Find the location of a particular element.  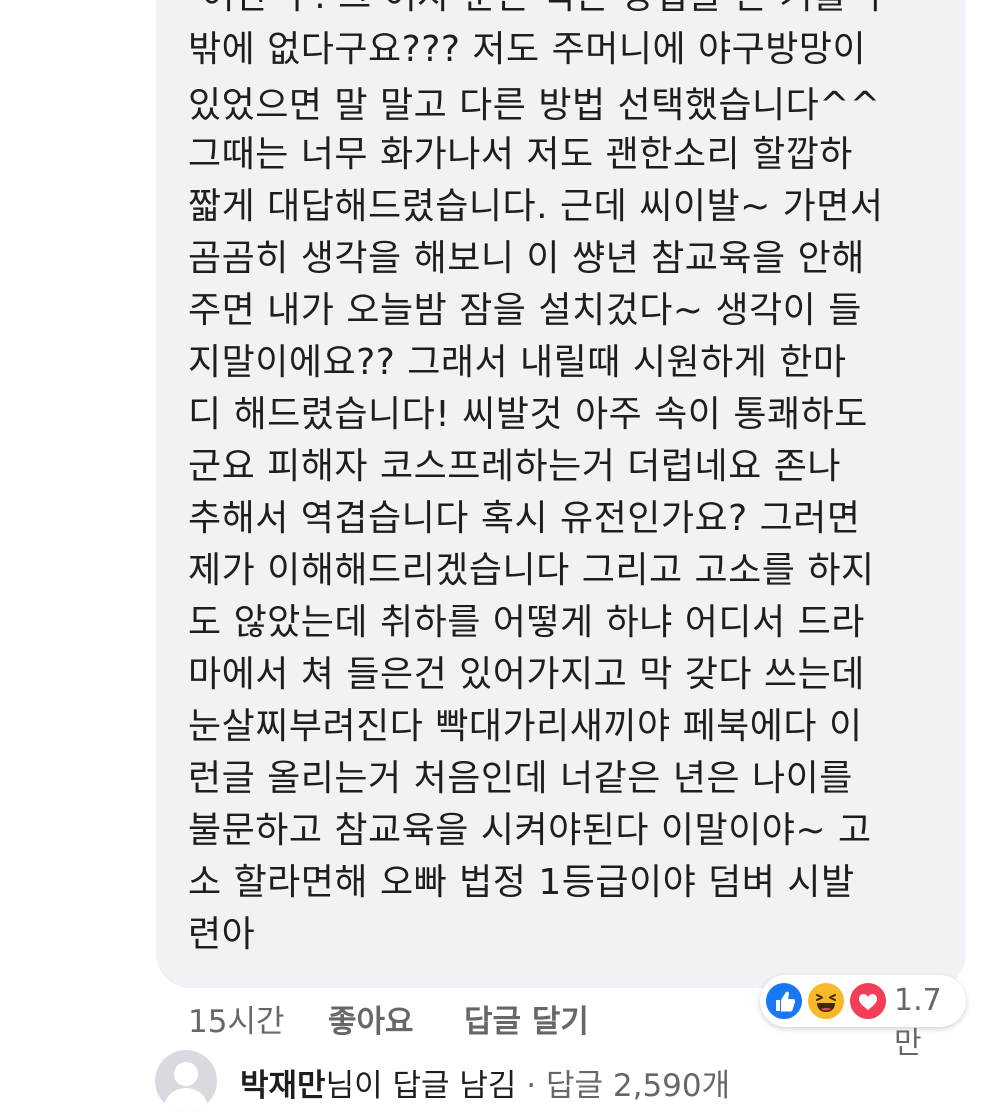

comment-line: -어난 누. 그 여자 분은 직는 방법을 쓴 거를 수 is located at coordinates (540, 10).